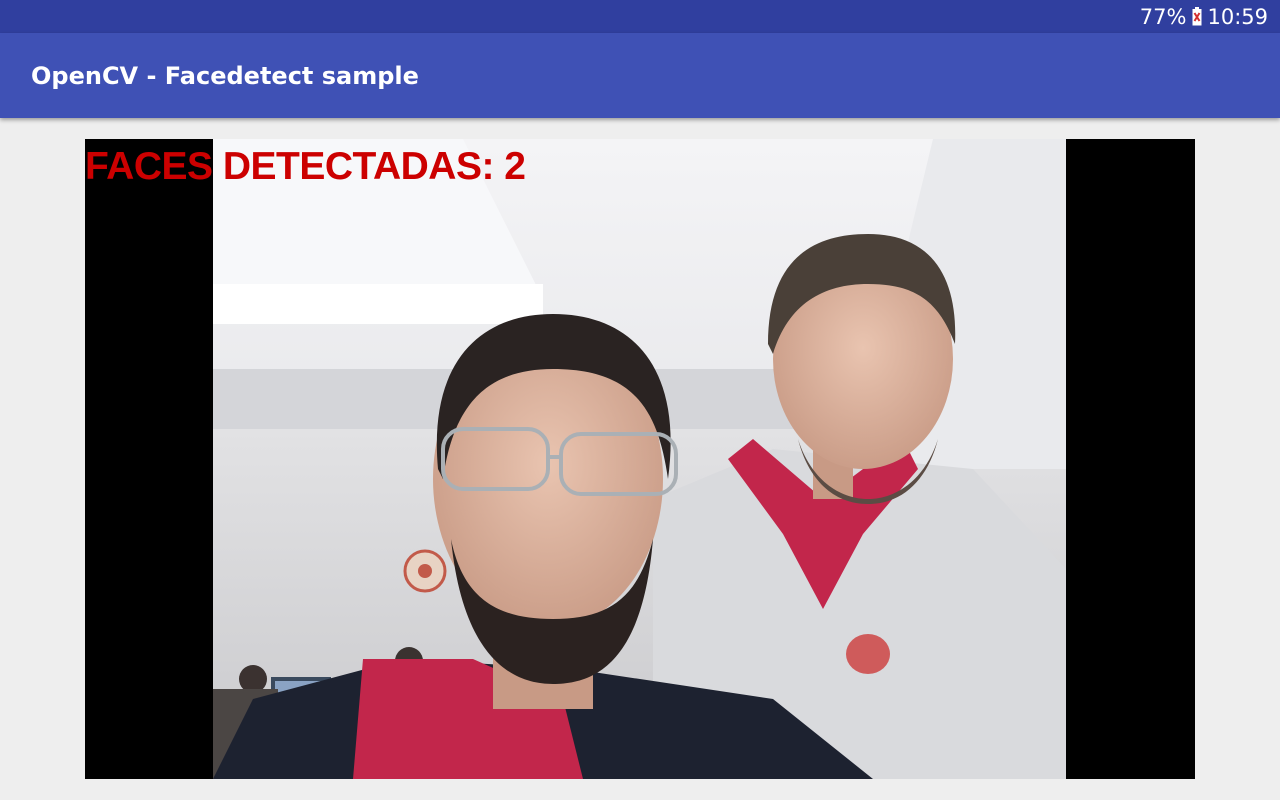 Image resolution: width=1280 pixels, height=800 pixels. What do you see at coordinates (1197, 16) in the screenshot?
I see `battery-alert-icon` at bounding box center [1197, 16].